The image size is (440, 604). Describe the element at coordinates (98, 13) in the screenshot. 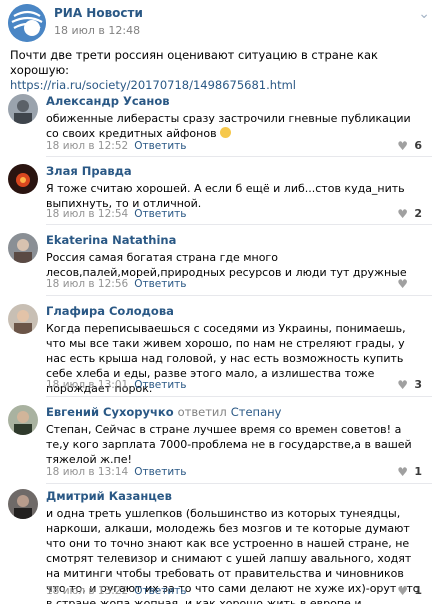

I see `post-author: РИА Новости` at that location.